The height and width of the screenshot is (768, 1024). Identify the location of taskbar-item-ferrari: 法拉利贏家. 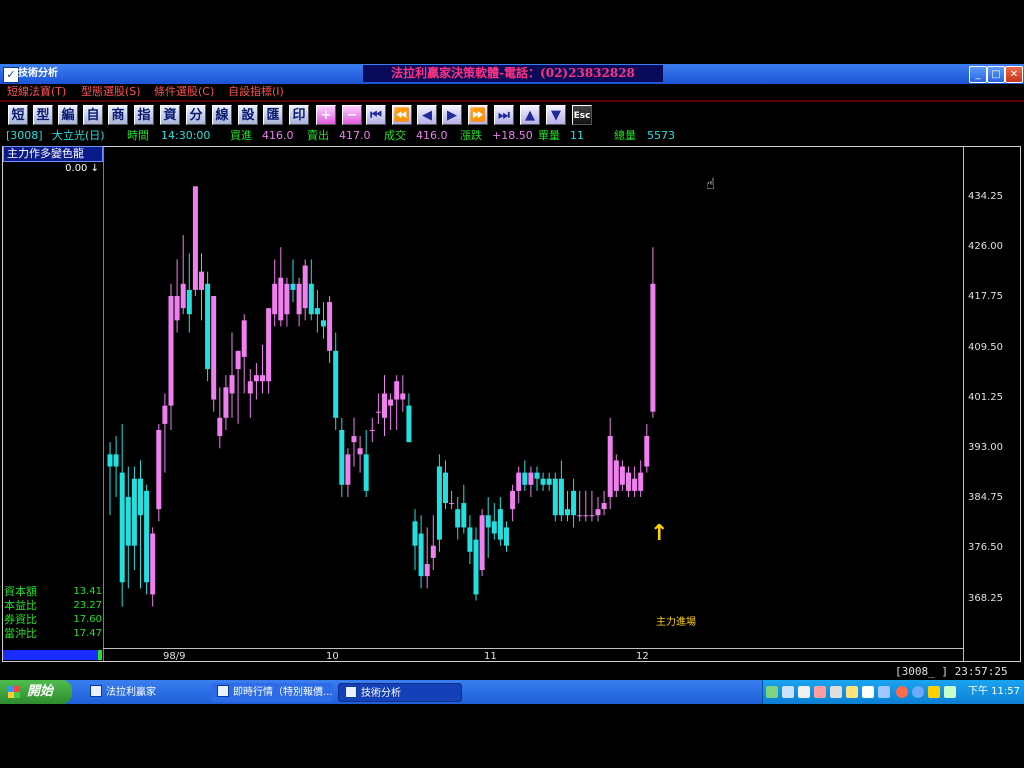
(144, 692).